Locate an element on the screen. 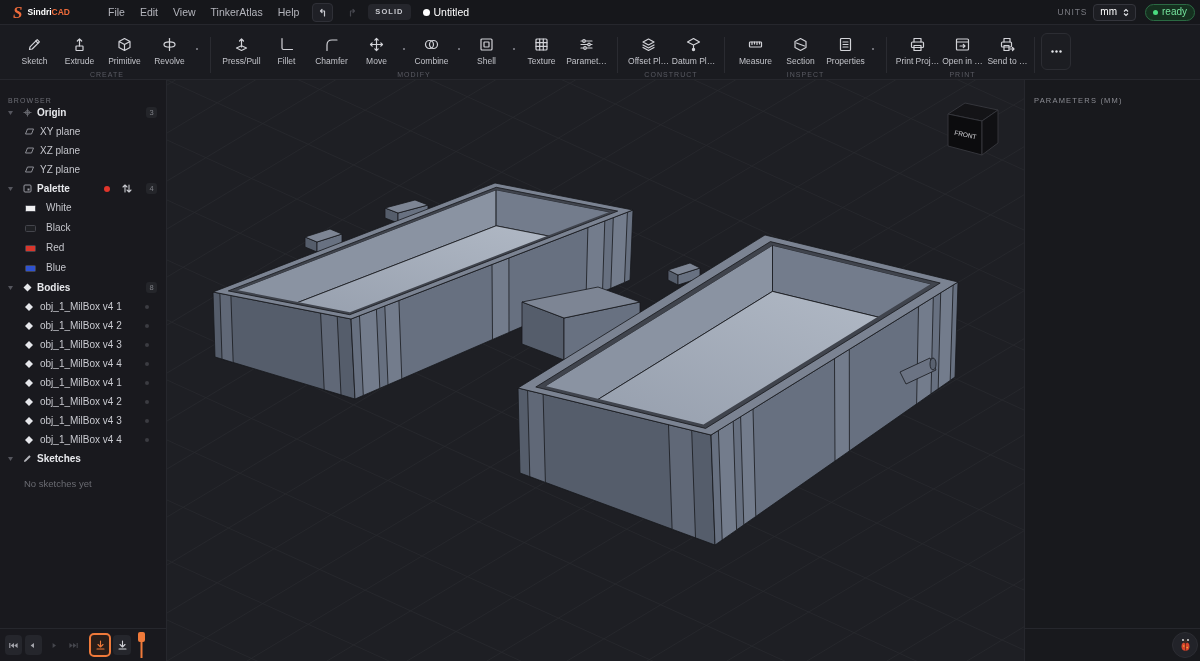 This screenshot has height=661, width=1200. plane-pin-icon is located at coordinates (693, 44).